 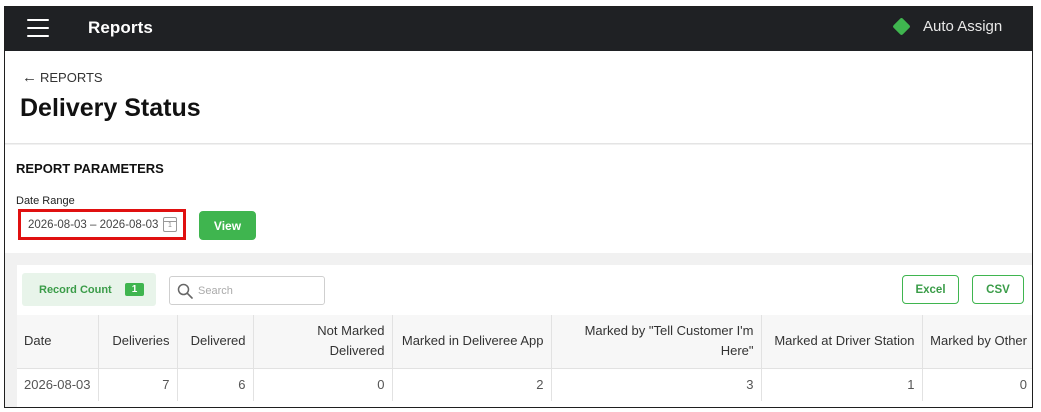 I want to click on cell-marked-in-deliveree-app: 2, so click(x=472, y=384).